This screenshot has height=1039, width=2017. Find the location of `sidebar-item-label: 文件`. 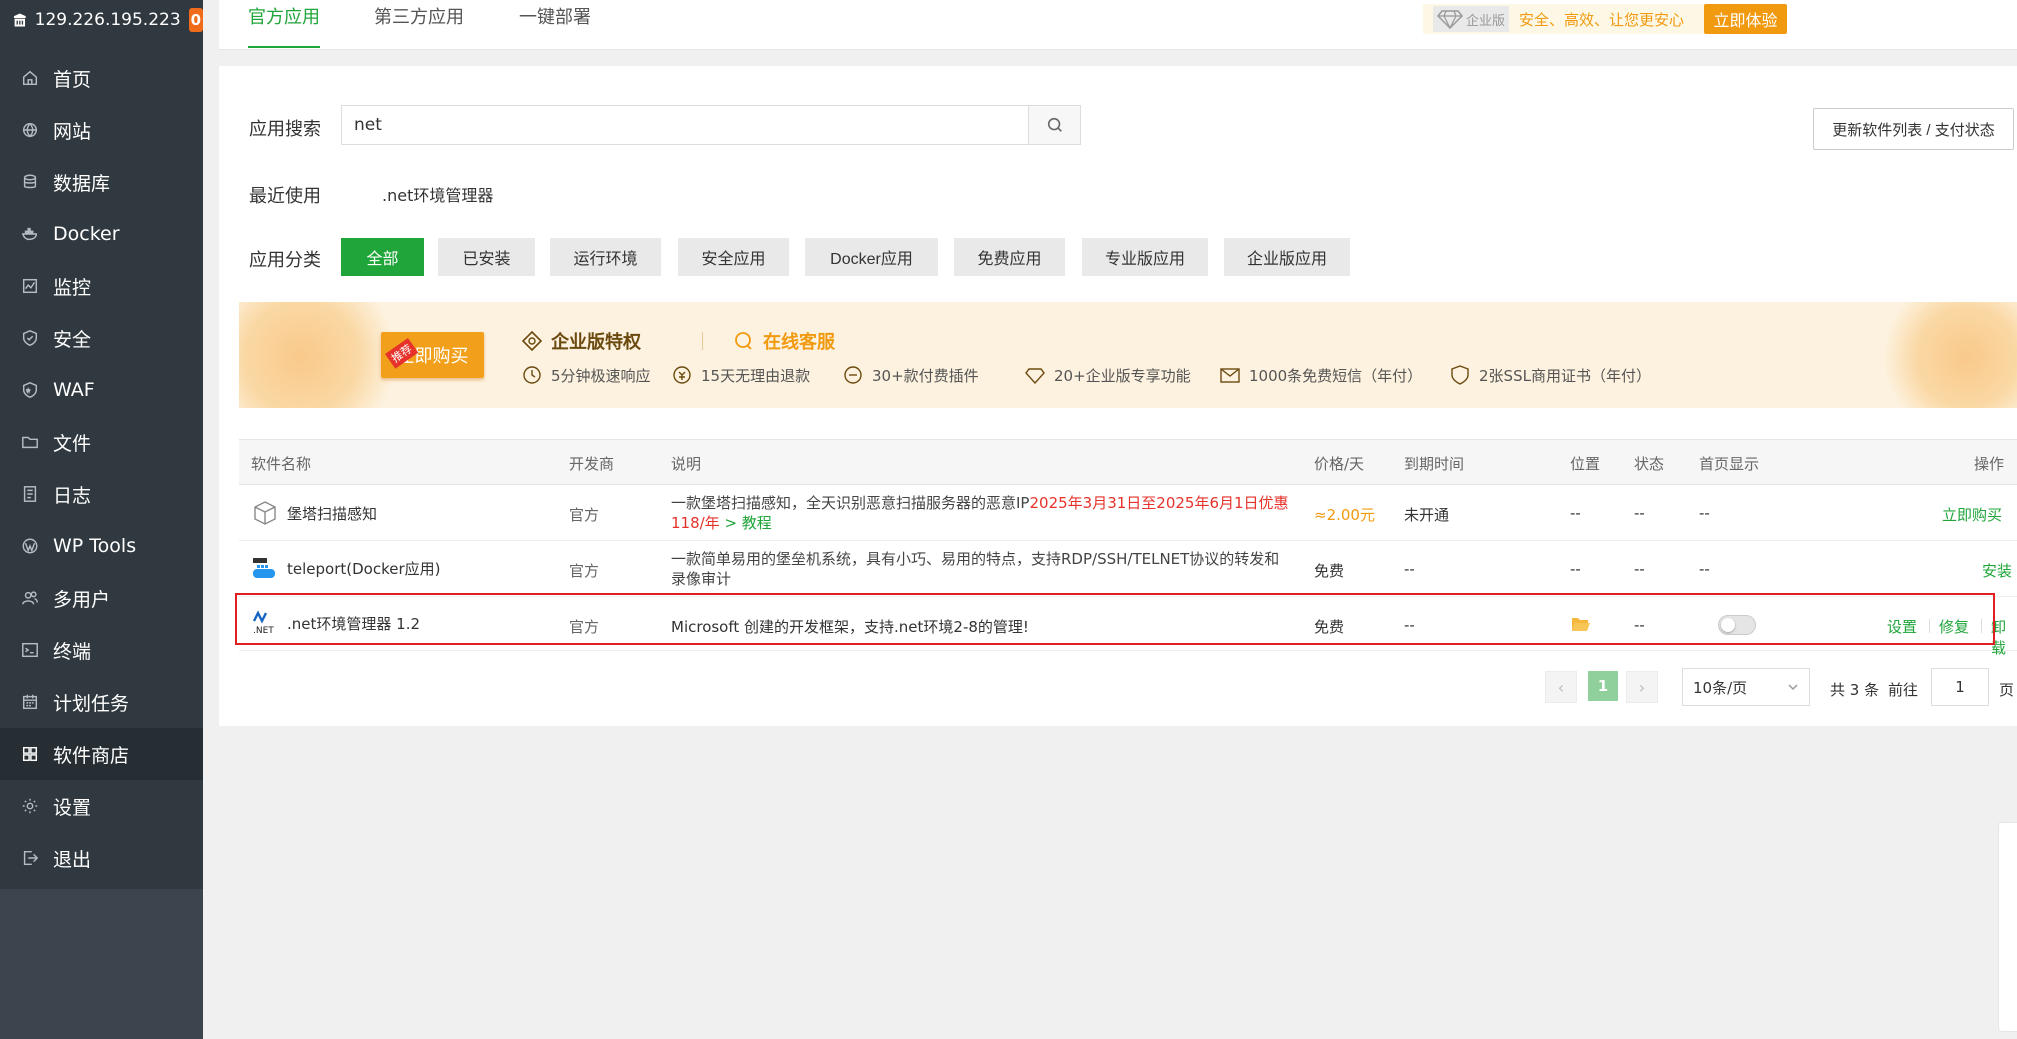

sidebar-item-label: 文件 is located at coordinates (72, 443).